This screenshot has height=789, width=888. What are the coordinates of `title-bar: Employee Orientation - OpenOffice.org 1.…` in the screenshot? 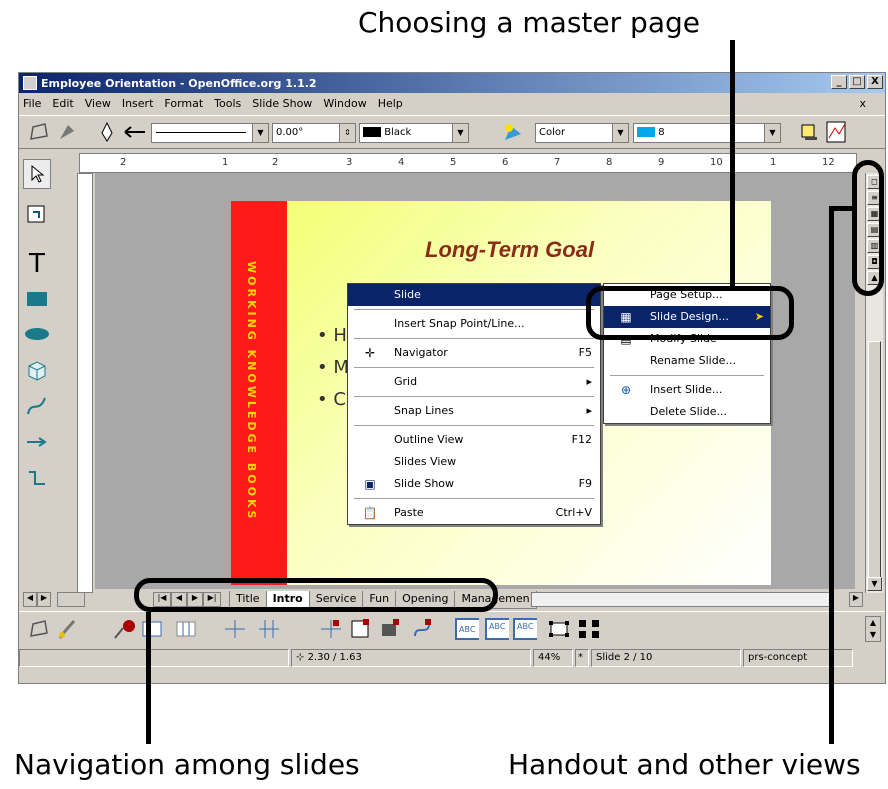 It's located at (452, 83).